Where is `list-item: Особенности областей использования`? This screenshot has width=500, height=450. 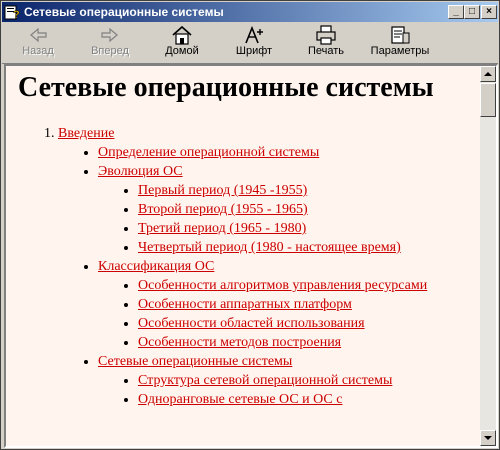 list-item: Особенности областей использования is located at coordinates (308, 323).